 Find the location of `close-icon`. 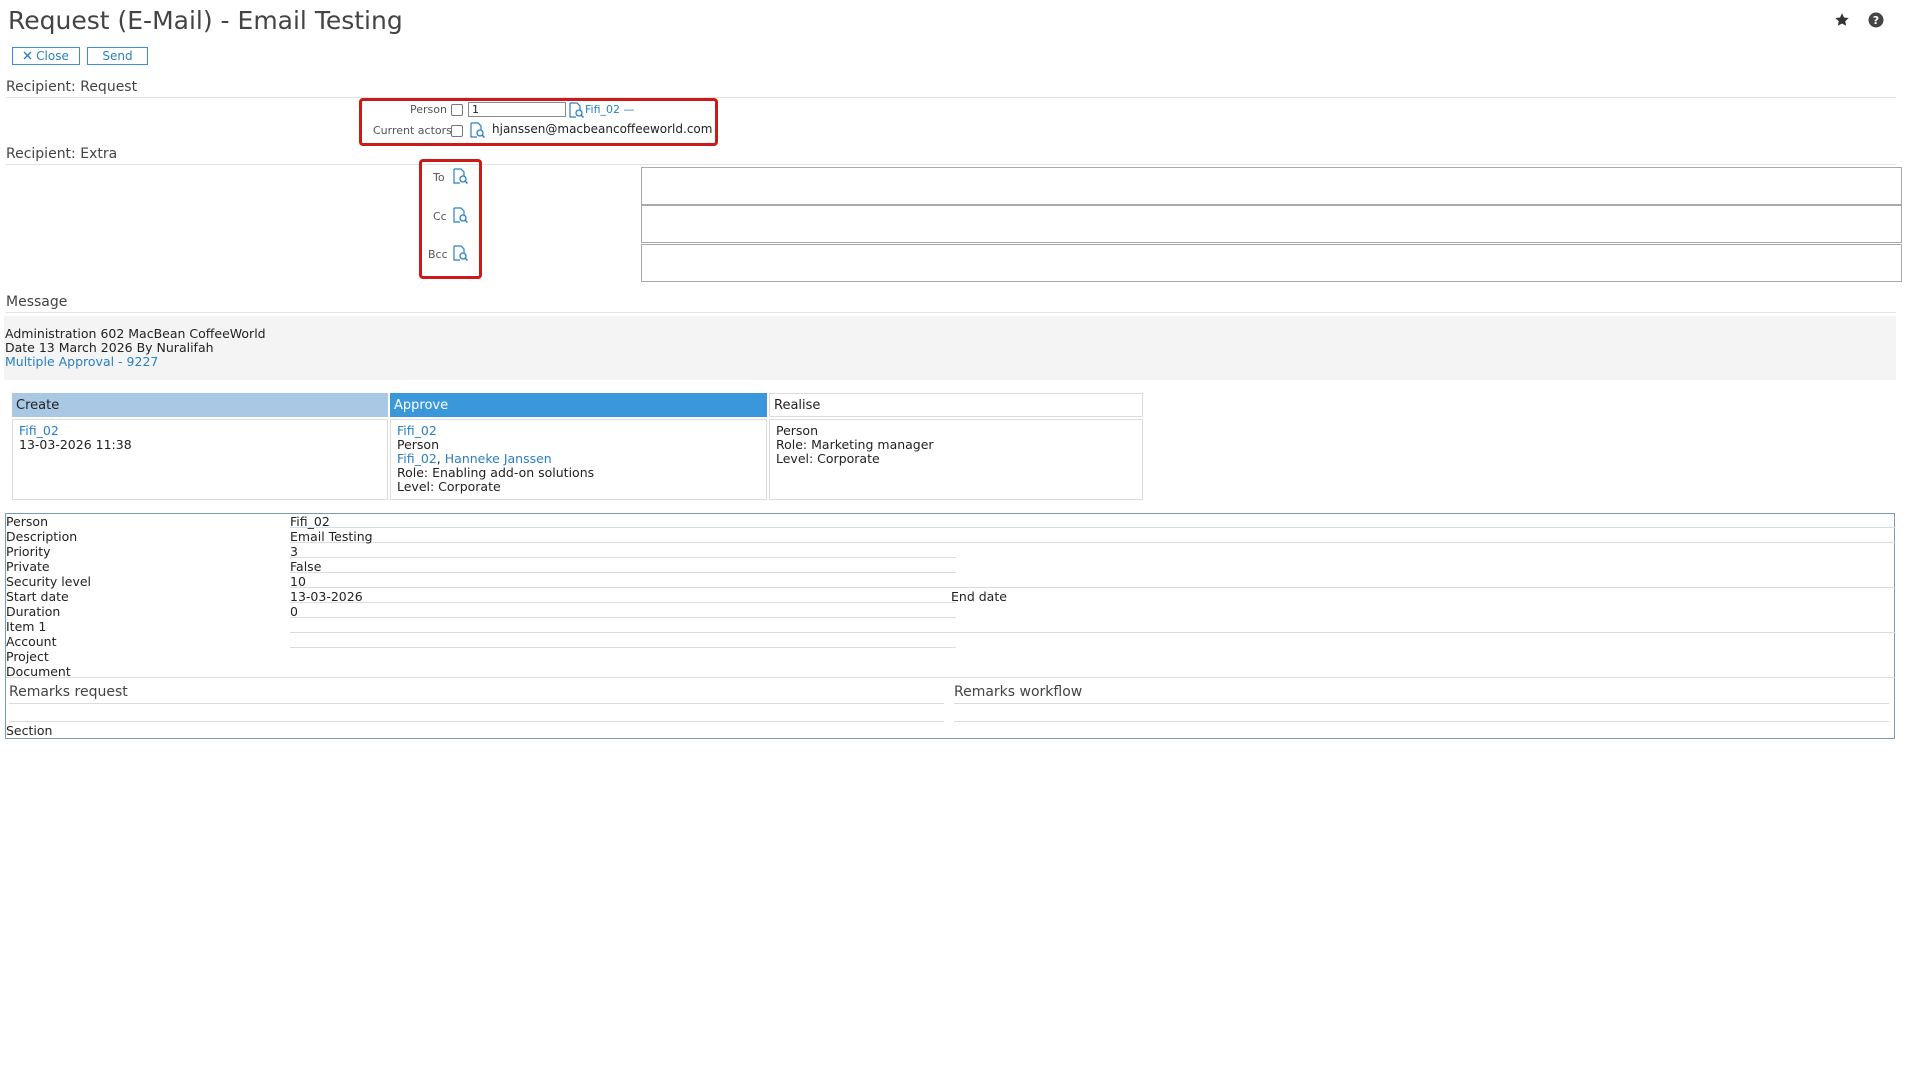

close-icon is located at coordinates (27, 56).